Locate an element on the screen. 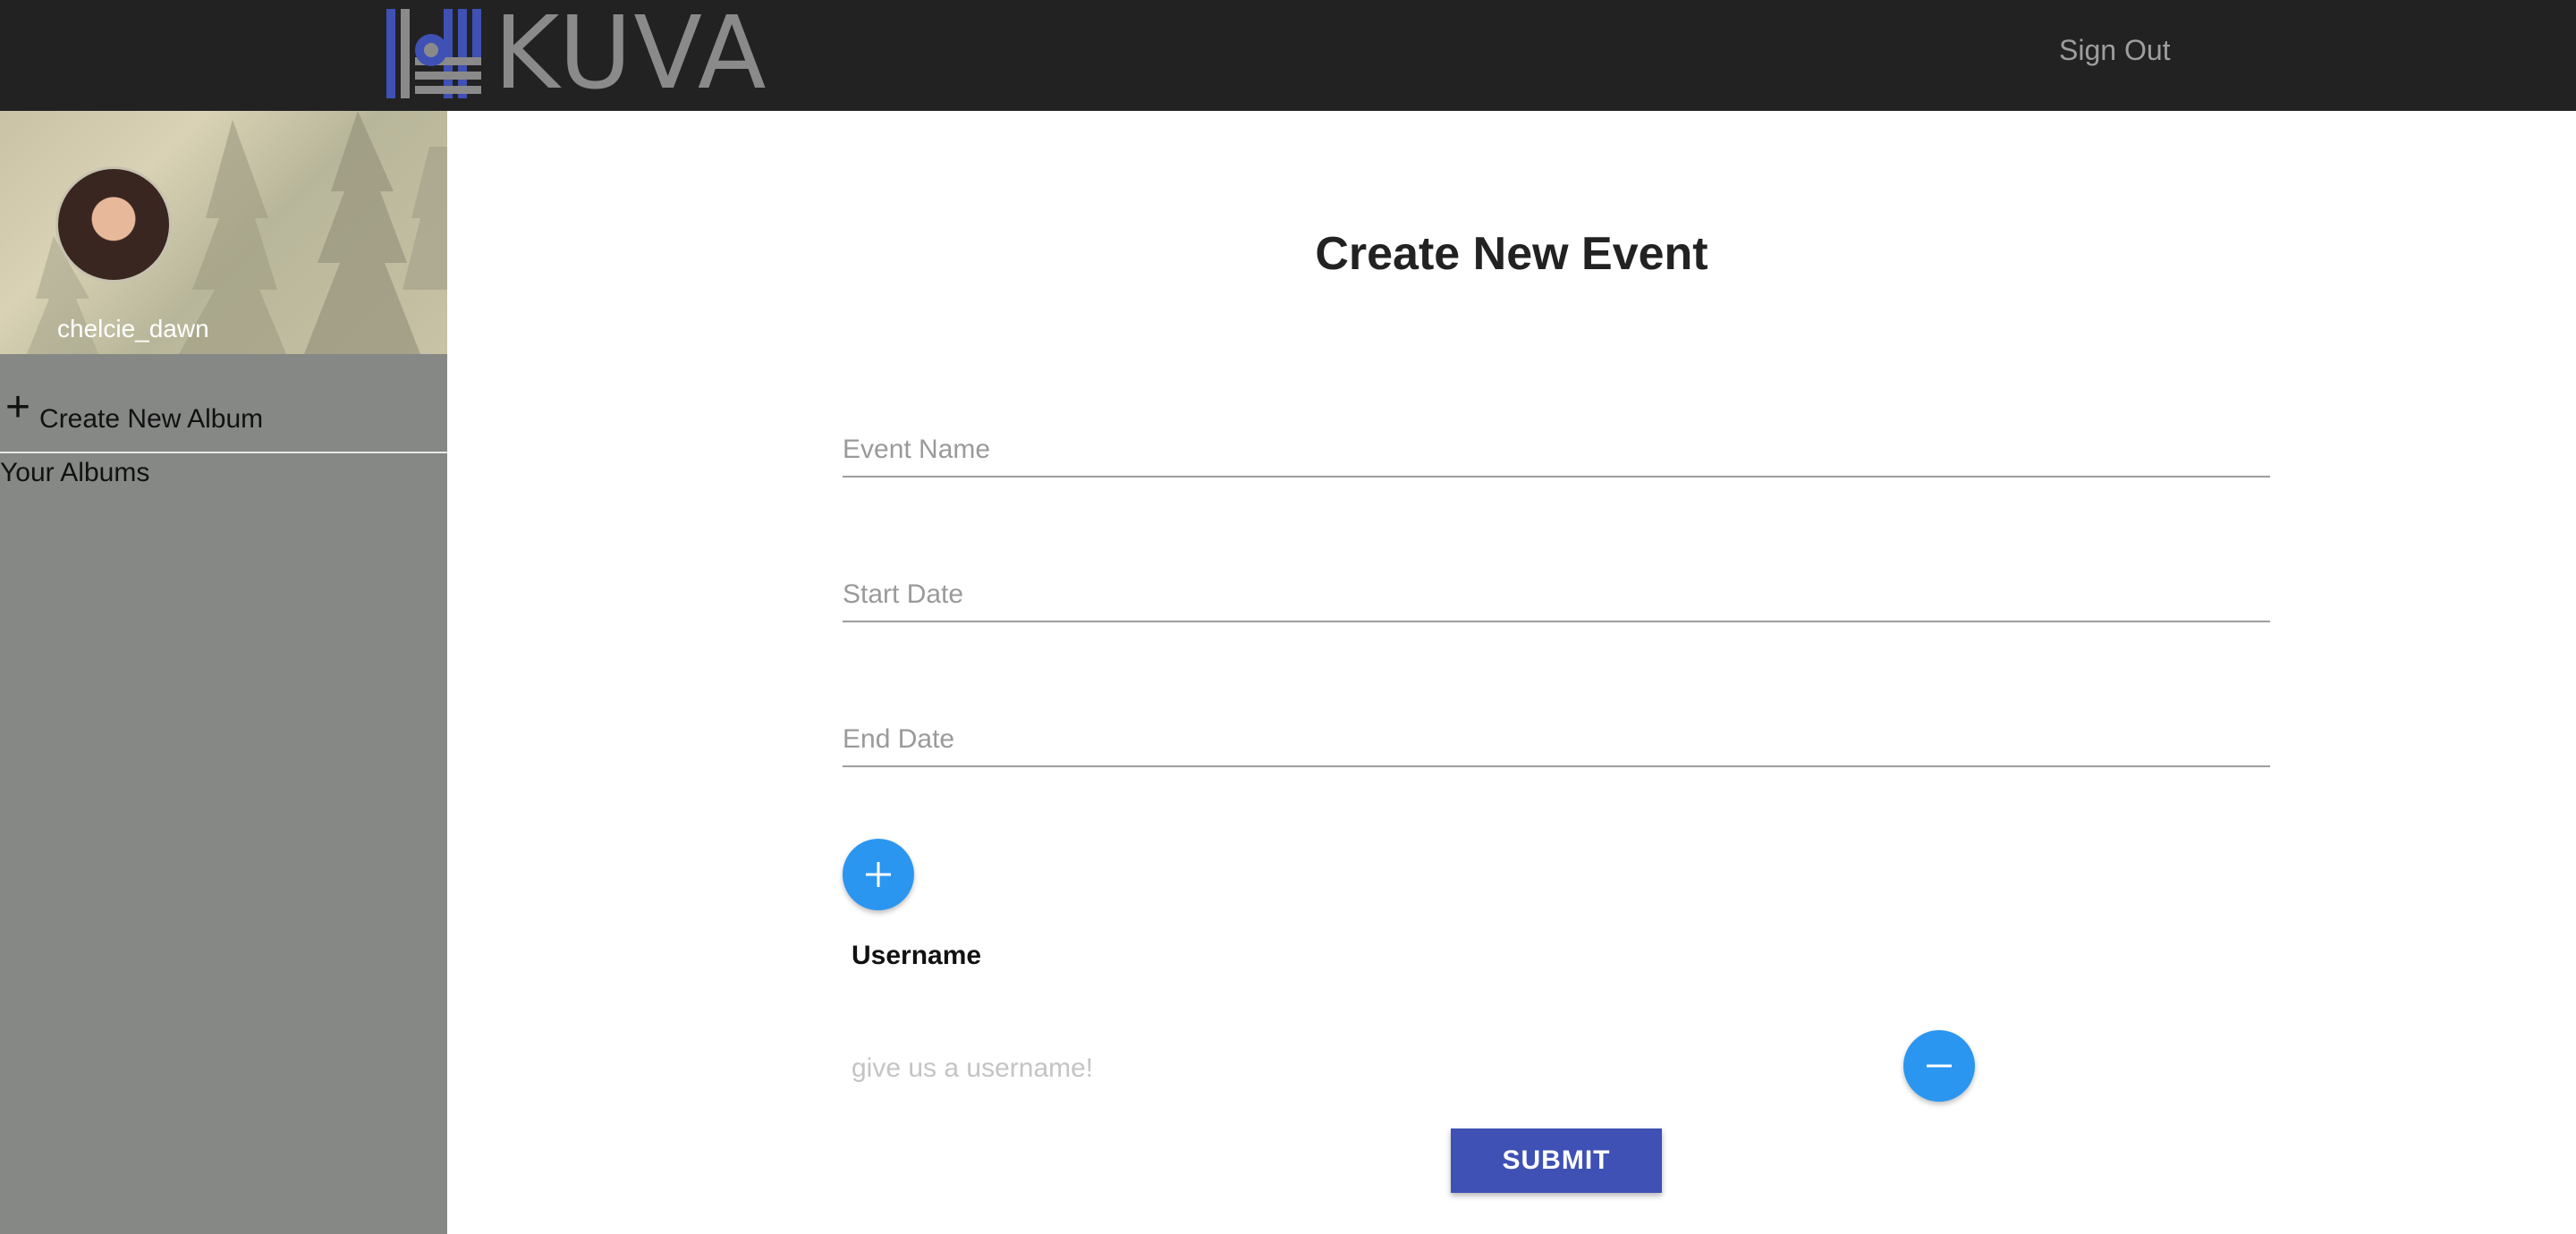 This screenshot has width=2576, height=1234. event-name-field is located at coordinates (1556, 451).